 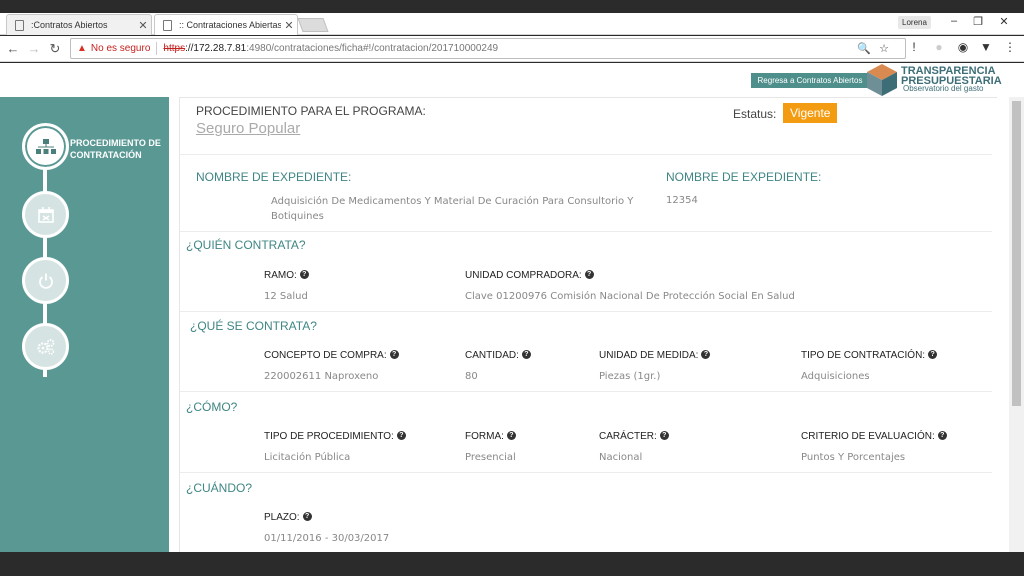 What do you see at coordinates (34, 48) in the screenshot?
I see `forward-arrow-icon: →` at bounding box center [34, 48].